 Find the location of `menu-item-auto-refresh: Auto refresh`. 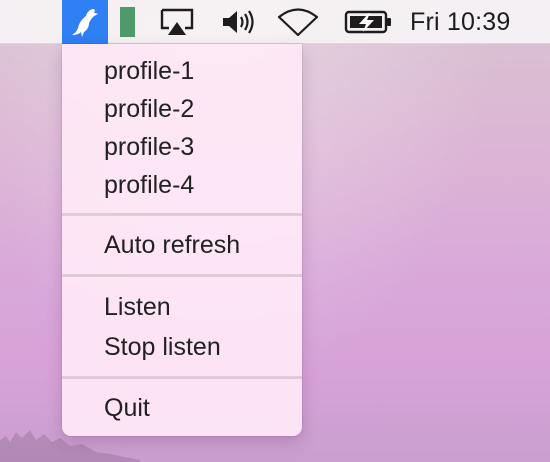

menu-item-auto-refresh: Auto refresh is located at coordinates (182, 245).